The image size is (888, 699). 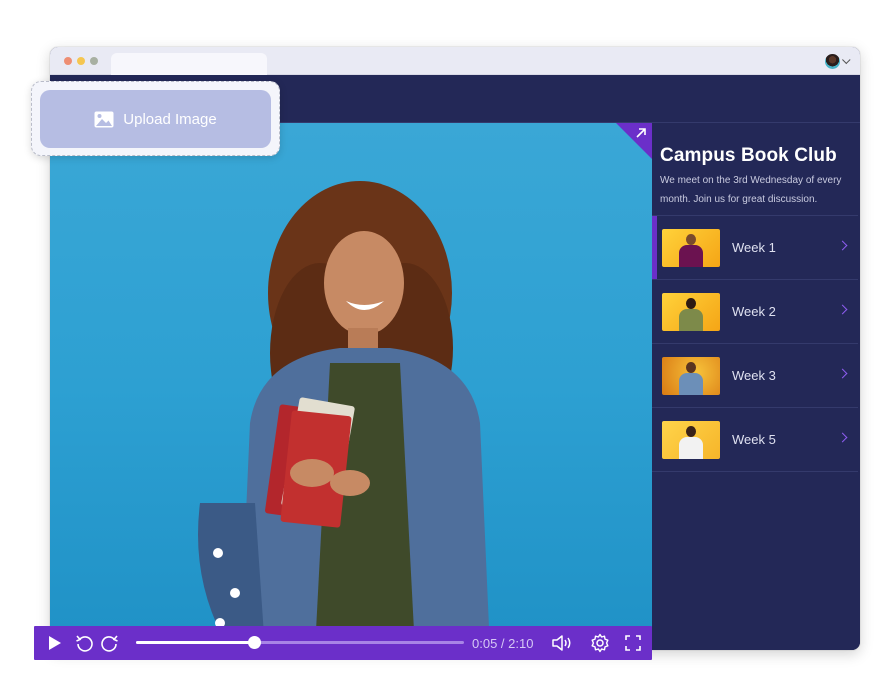 I want to click on upload-label: Upload Image, so click(x=170, y=119).